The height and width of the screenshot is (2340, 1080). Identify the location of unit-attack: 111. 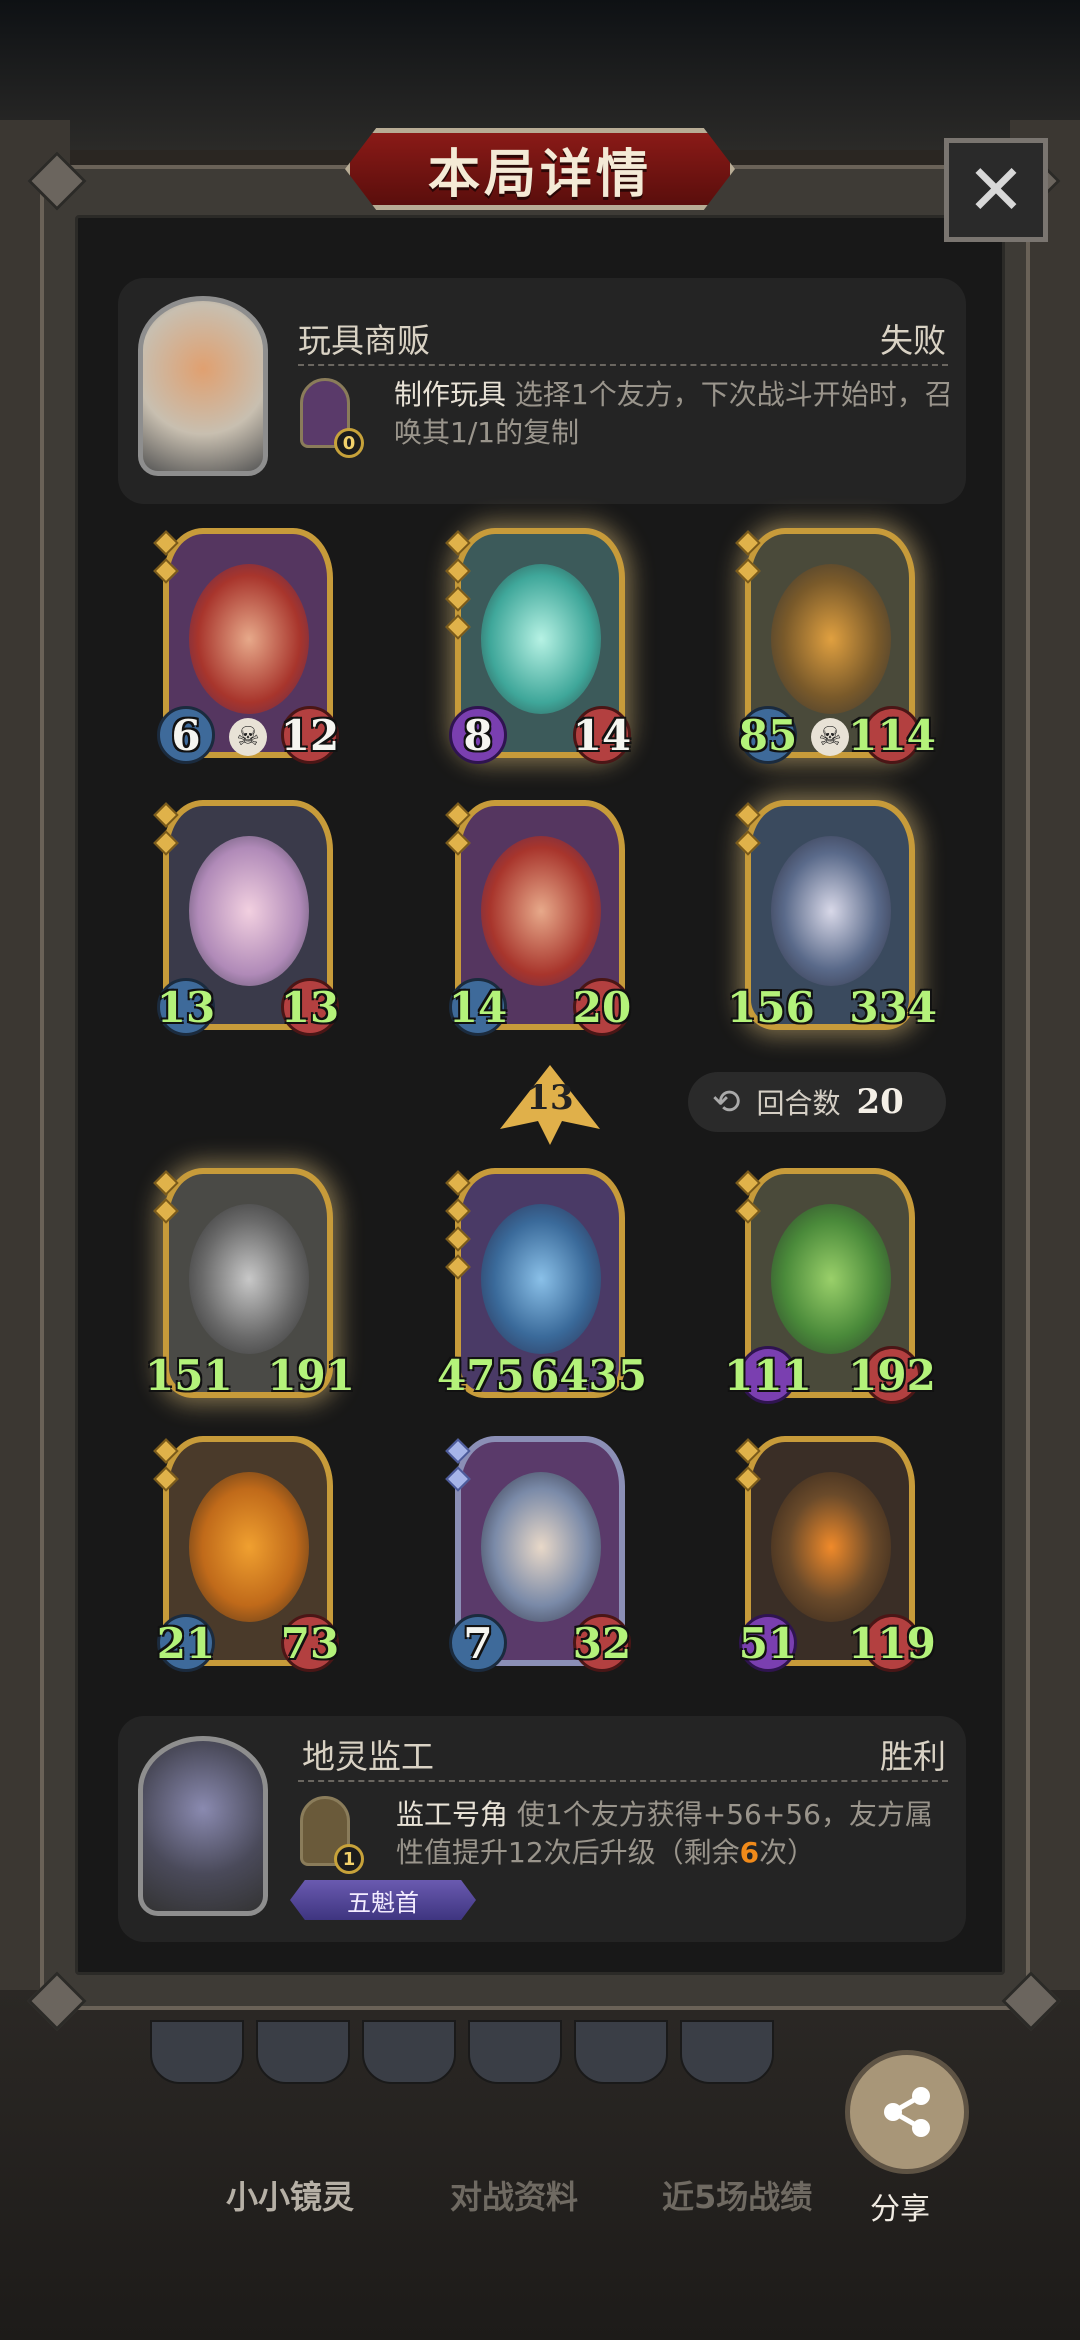
(768, 1375).